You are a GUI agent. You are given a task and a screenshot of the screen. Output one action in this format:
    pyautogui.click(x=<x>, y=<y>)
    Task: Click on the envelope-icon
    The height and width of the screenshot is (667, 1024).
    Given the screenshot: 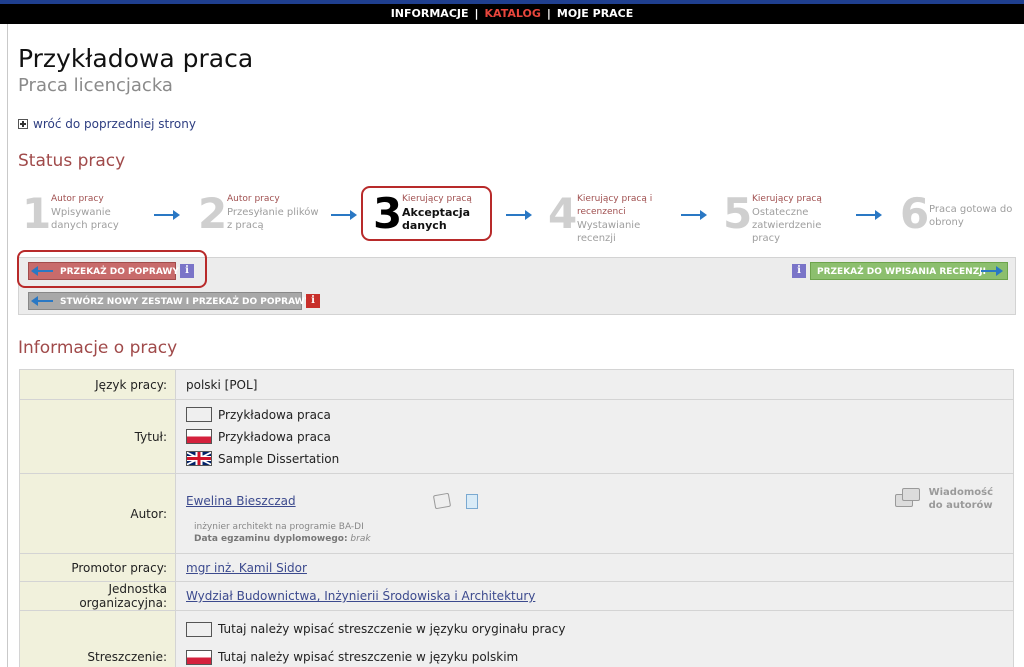 What is the action you would take?
    pyautogui.click(x=909, y=498)
    